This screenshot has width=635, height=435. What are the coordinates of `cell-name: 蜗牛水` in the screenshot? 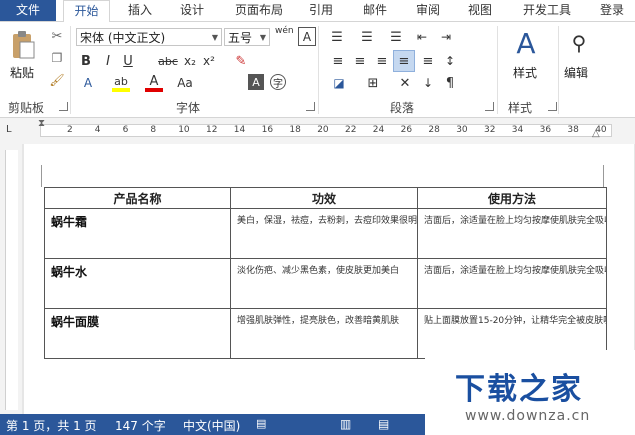 It's located at (137, 283).